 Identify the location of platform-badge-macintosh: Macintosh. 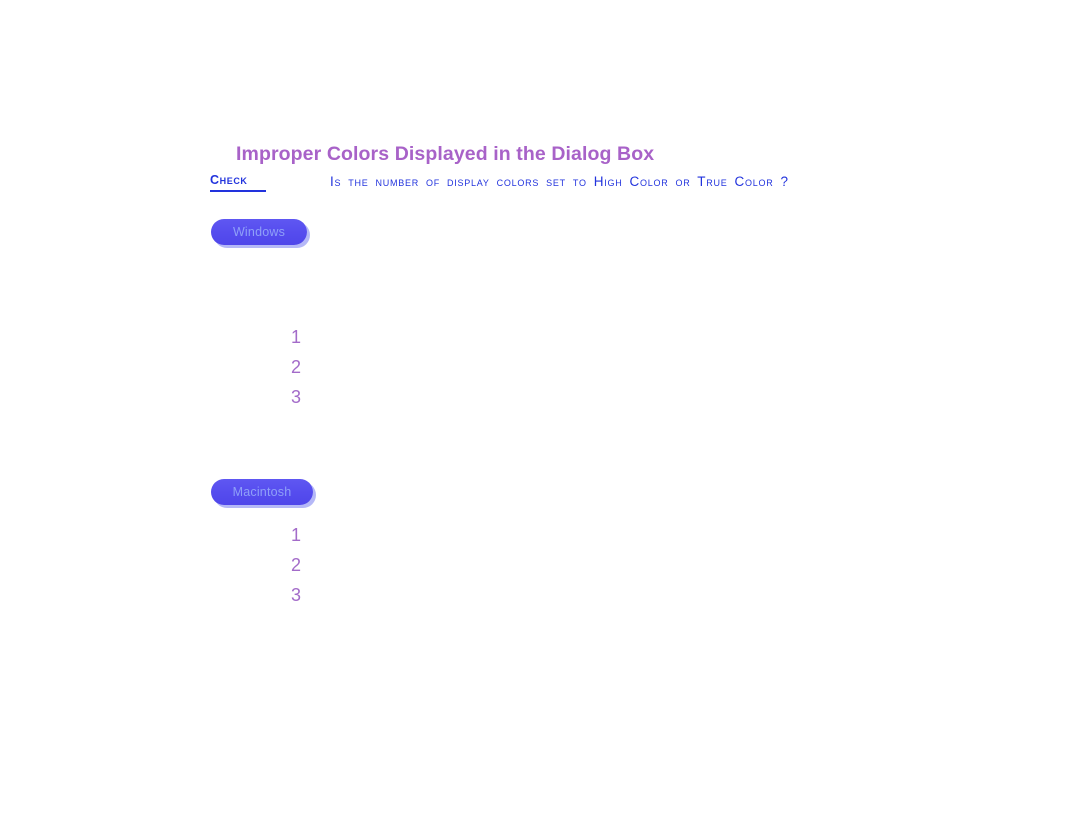
(262, 492).